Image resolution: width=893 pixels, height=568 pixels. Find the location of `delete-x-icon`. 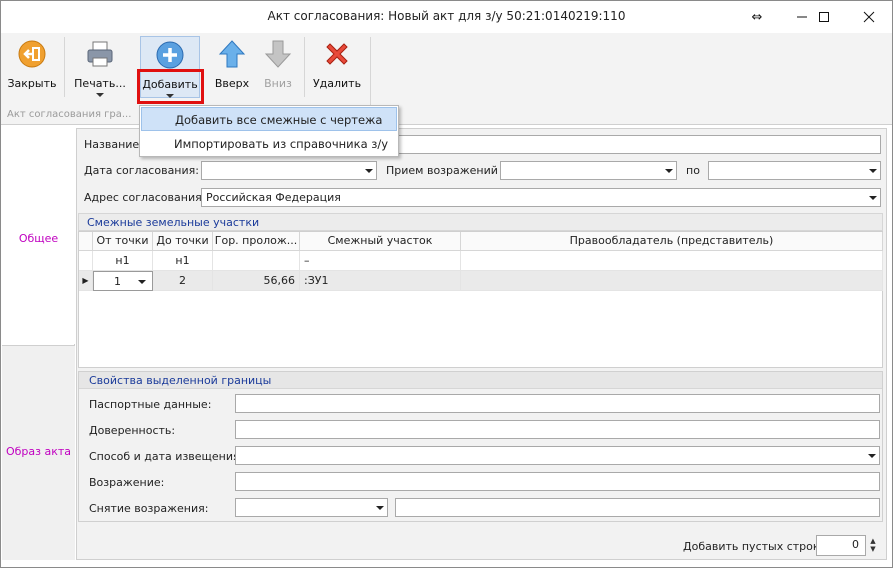

delete-x-icon is located at coordinates (337, 54).